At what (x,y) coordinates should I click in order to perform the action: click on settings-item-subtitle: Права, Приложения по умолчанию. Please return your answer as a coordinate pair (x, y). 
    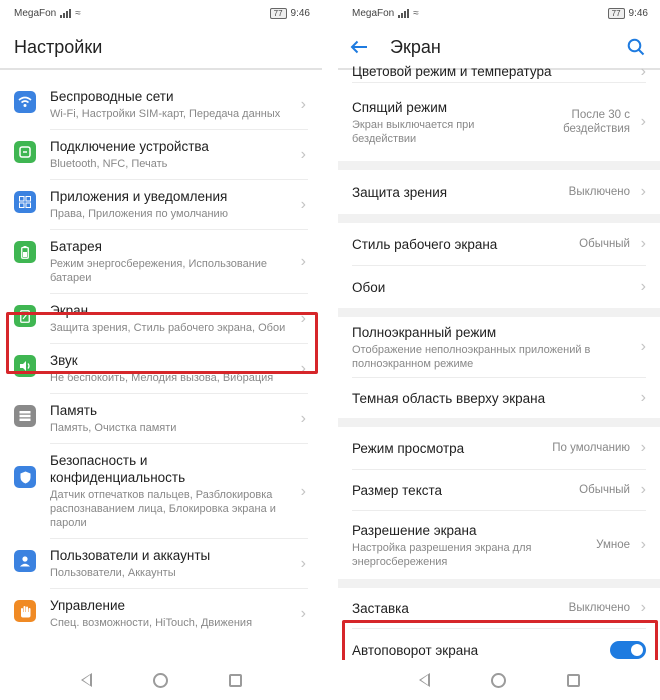
    Looking at the image, I should click on (139, 214).